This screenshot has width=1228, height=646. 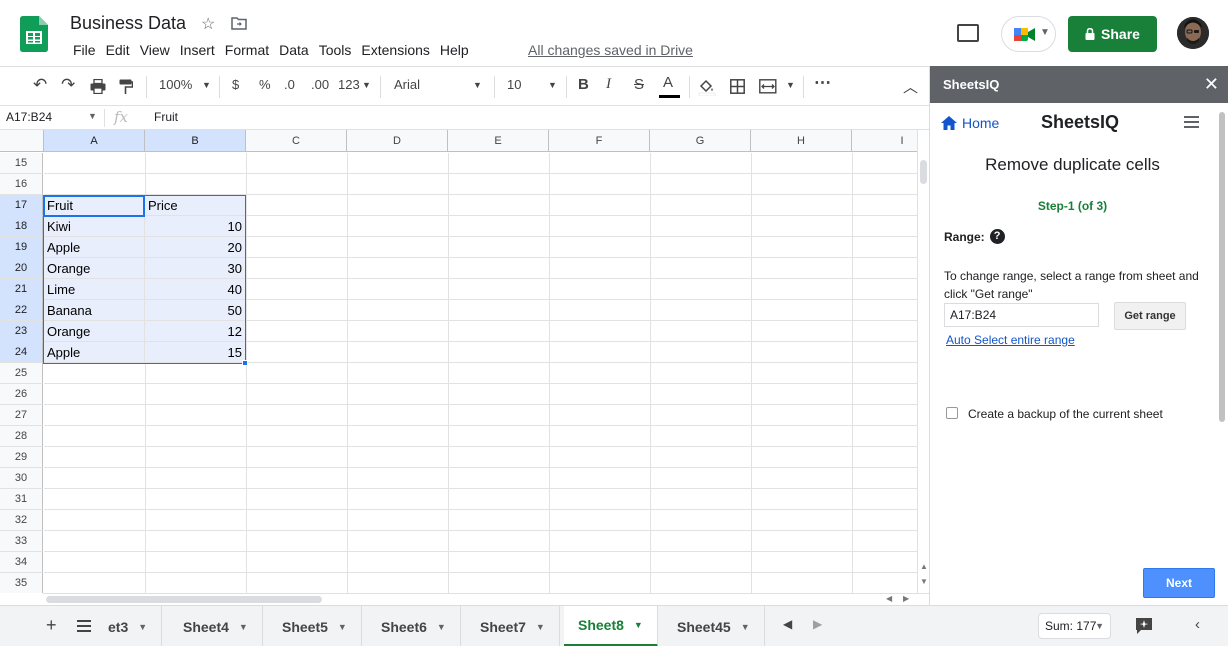 What do you see at coordinates (94, 331) in the screenshot?
I see `cell-a23: Orange` at bounding box center [94, 331].